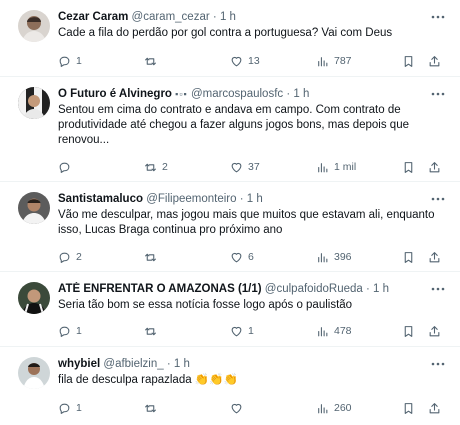 Image resolution: width=460 pixels, height=425 pixels. I want to click on like-count: 37, so click(254, 167).